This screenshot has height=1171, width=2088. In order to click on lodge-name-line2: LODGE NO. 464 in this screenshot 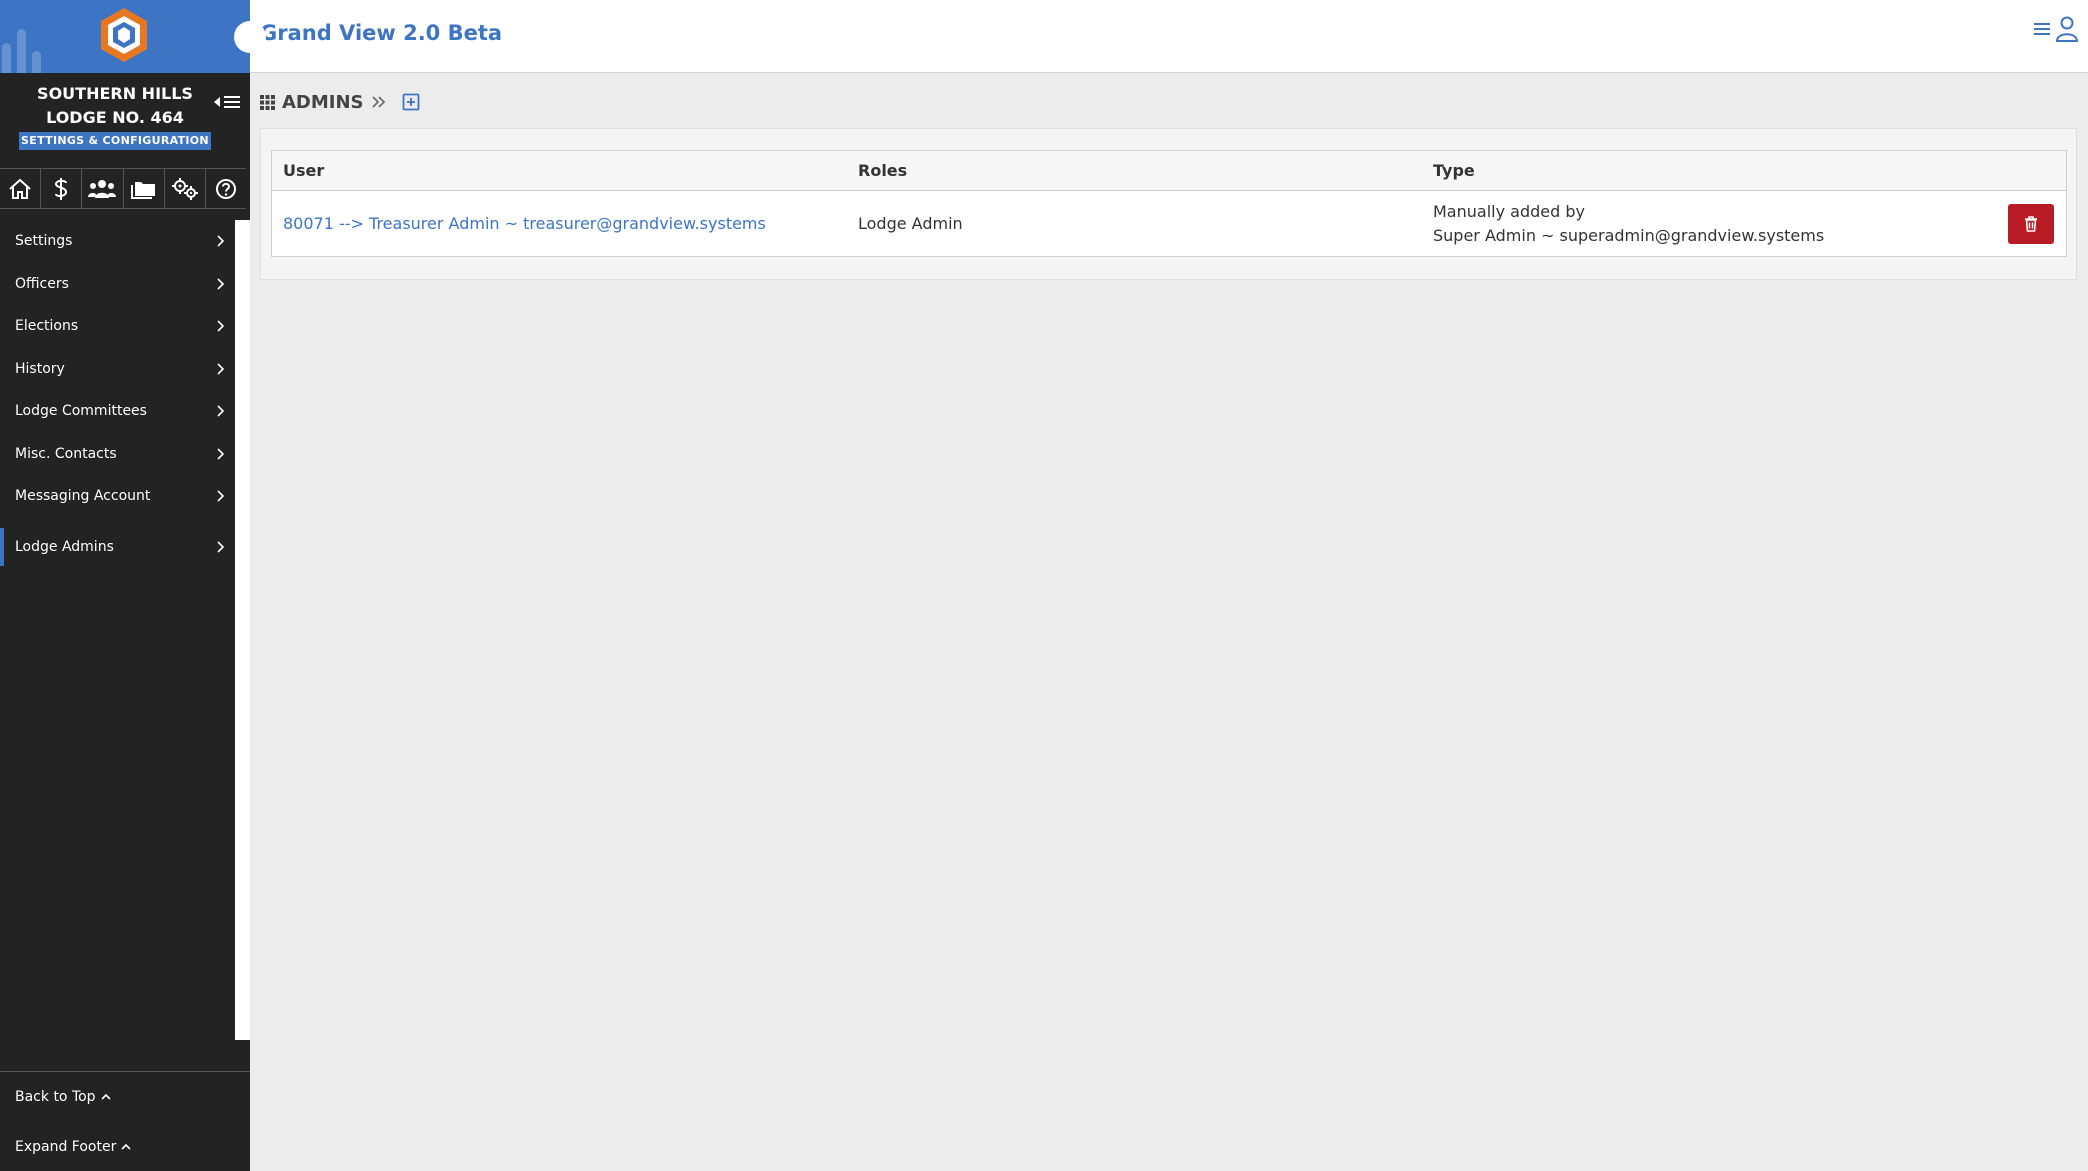, I will do `click(115, 117)`.